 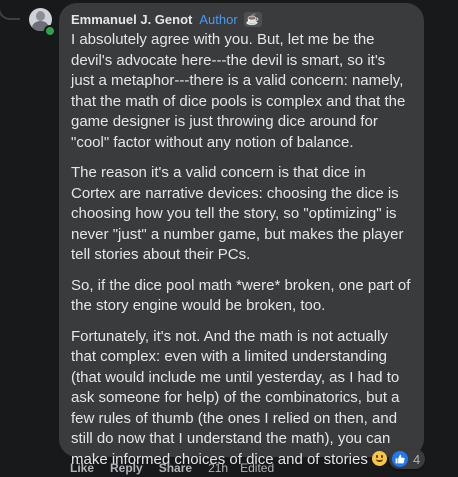 What do you see at coordinates (252, 19) in the screenshot?
I see `coffee-cup-icon: ☕` at bounding box center [252, 19].